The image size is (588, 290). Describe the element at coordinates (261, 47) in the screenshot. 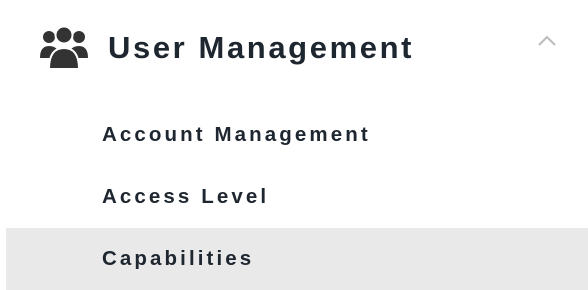

I see `section-title: User Management` at that location.